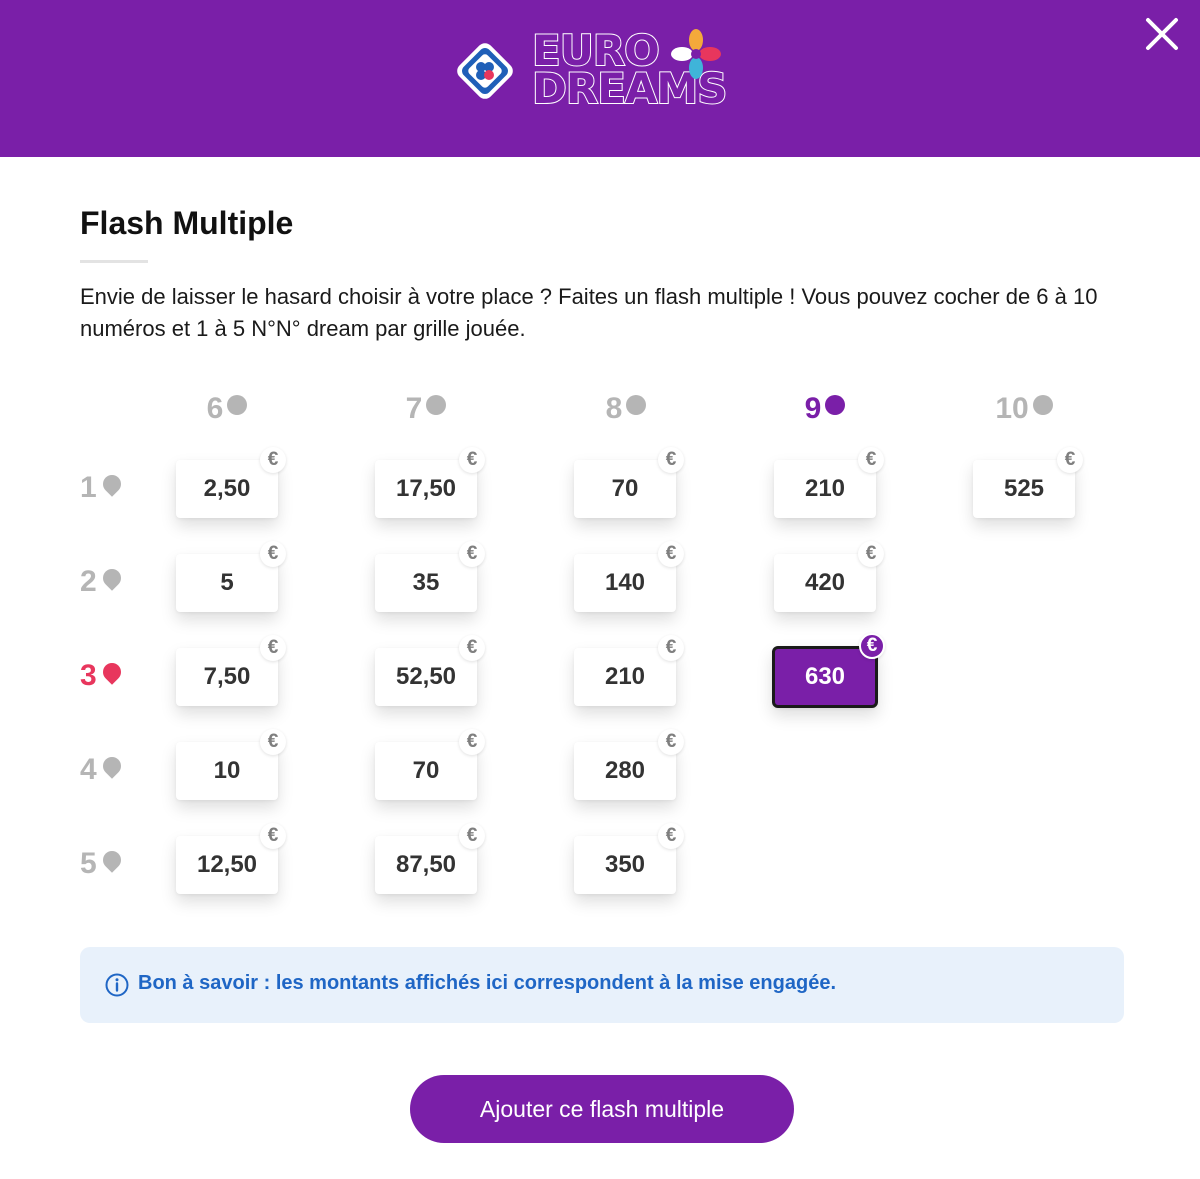  I want to click on row-header-2: 2, so click(110, 582).